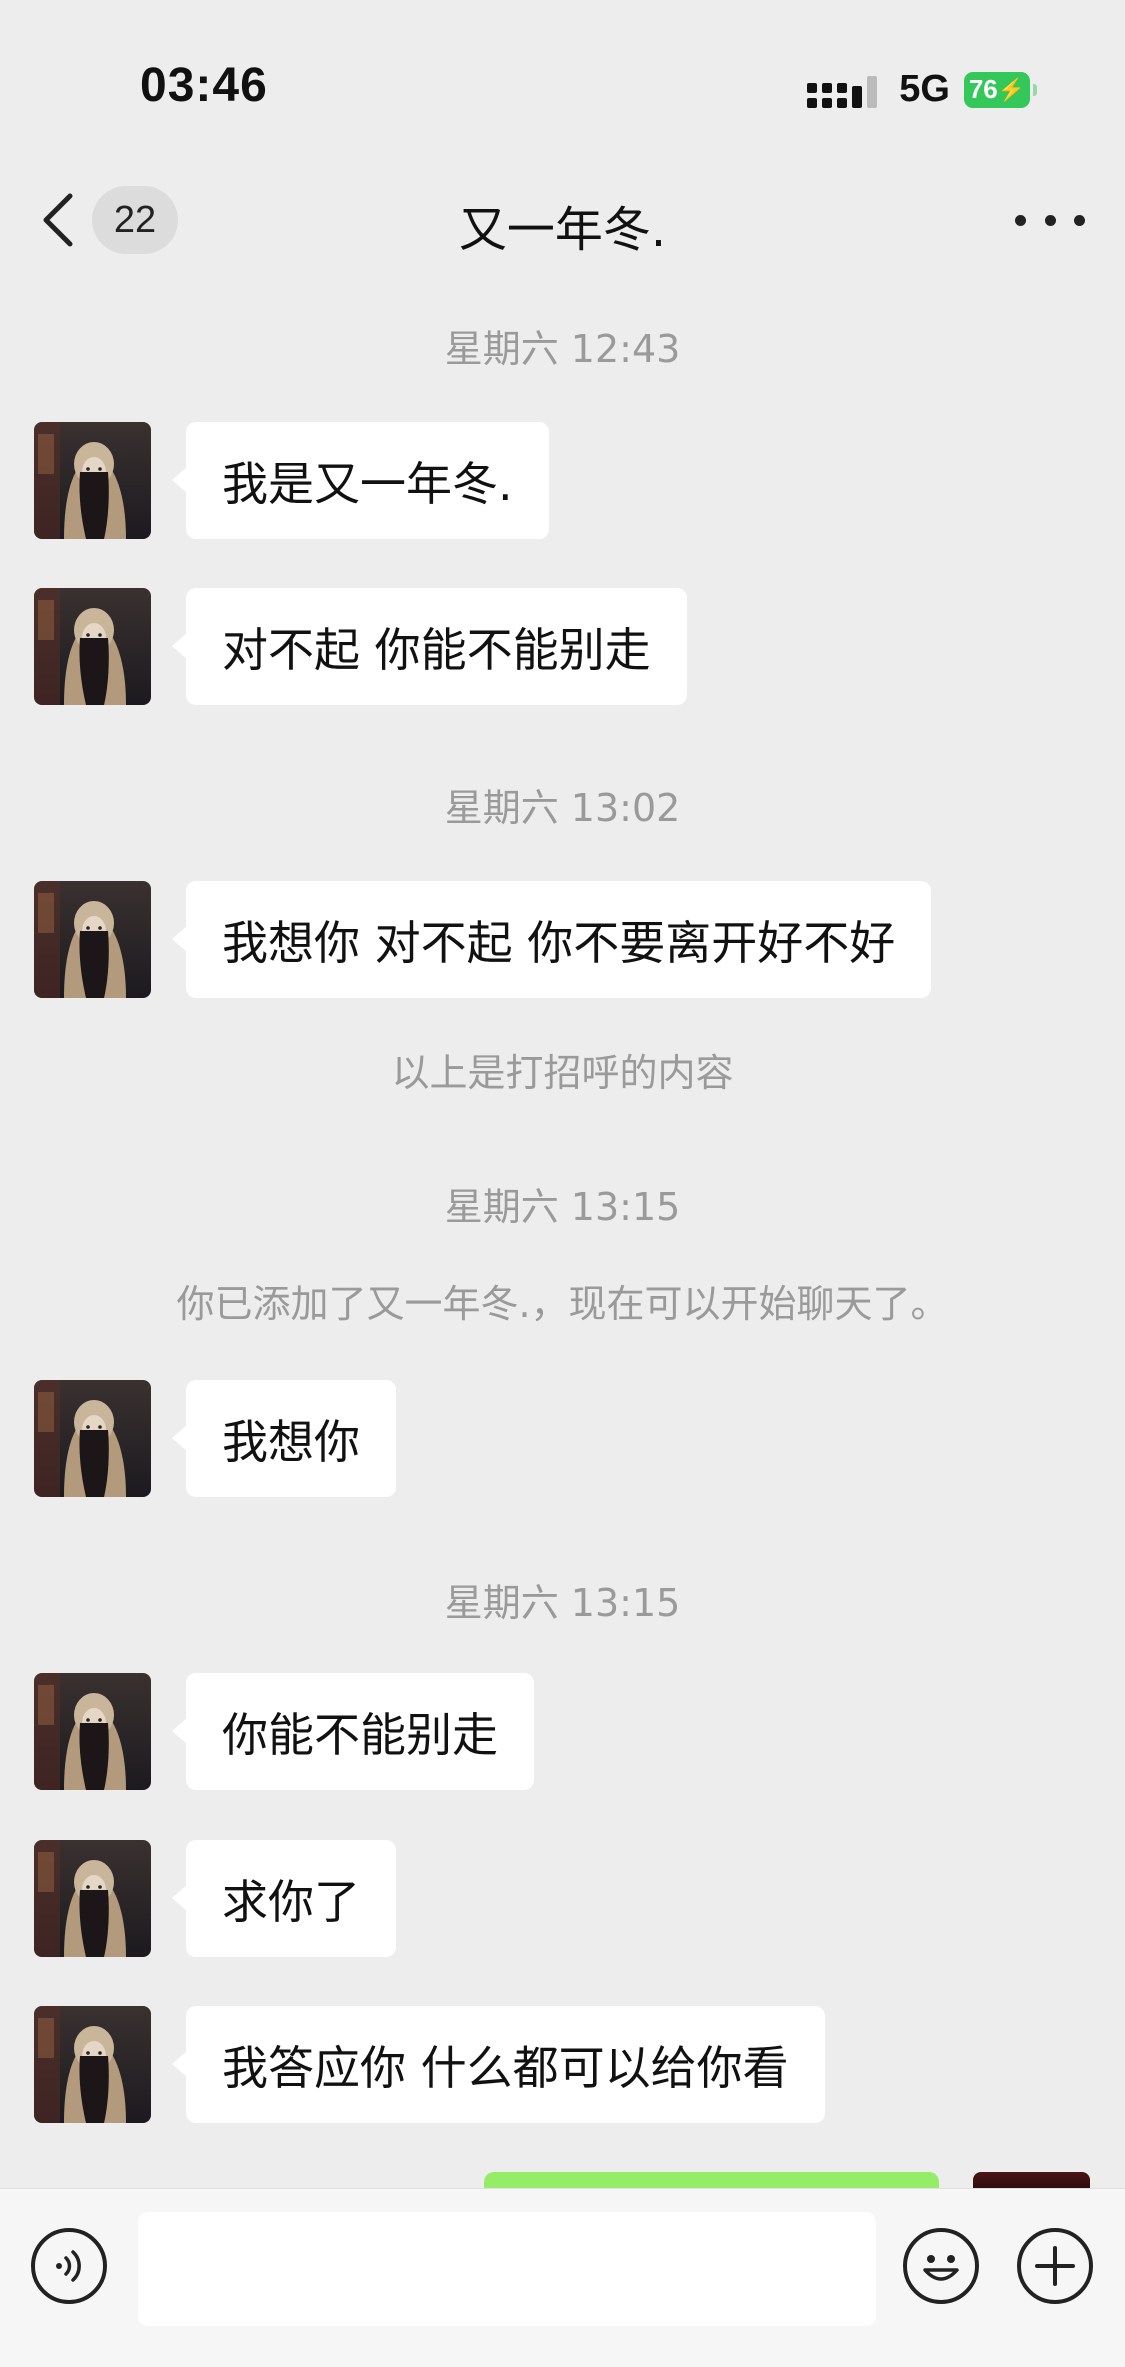 This screenshot has height=2367, width=1125. What do you see at coordinates (562, 1073) in the screenshot?
I see `system-note: 以上是打招呼的内容` at bounding box center [562, 1073].